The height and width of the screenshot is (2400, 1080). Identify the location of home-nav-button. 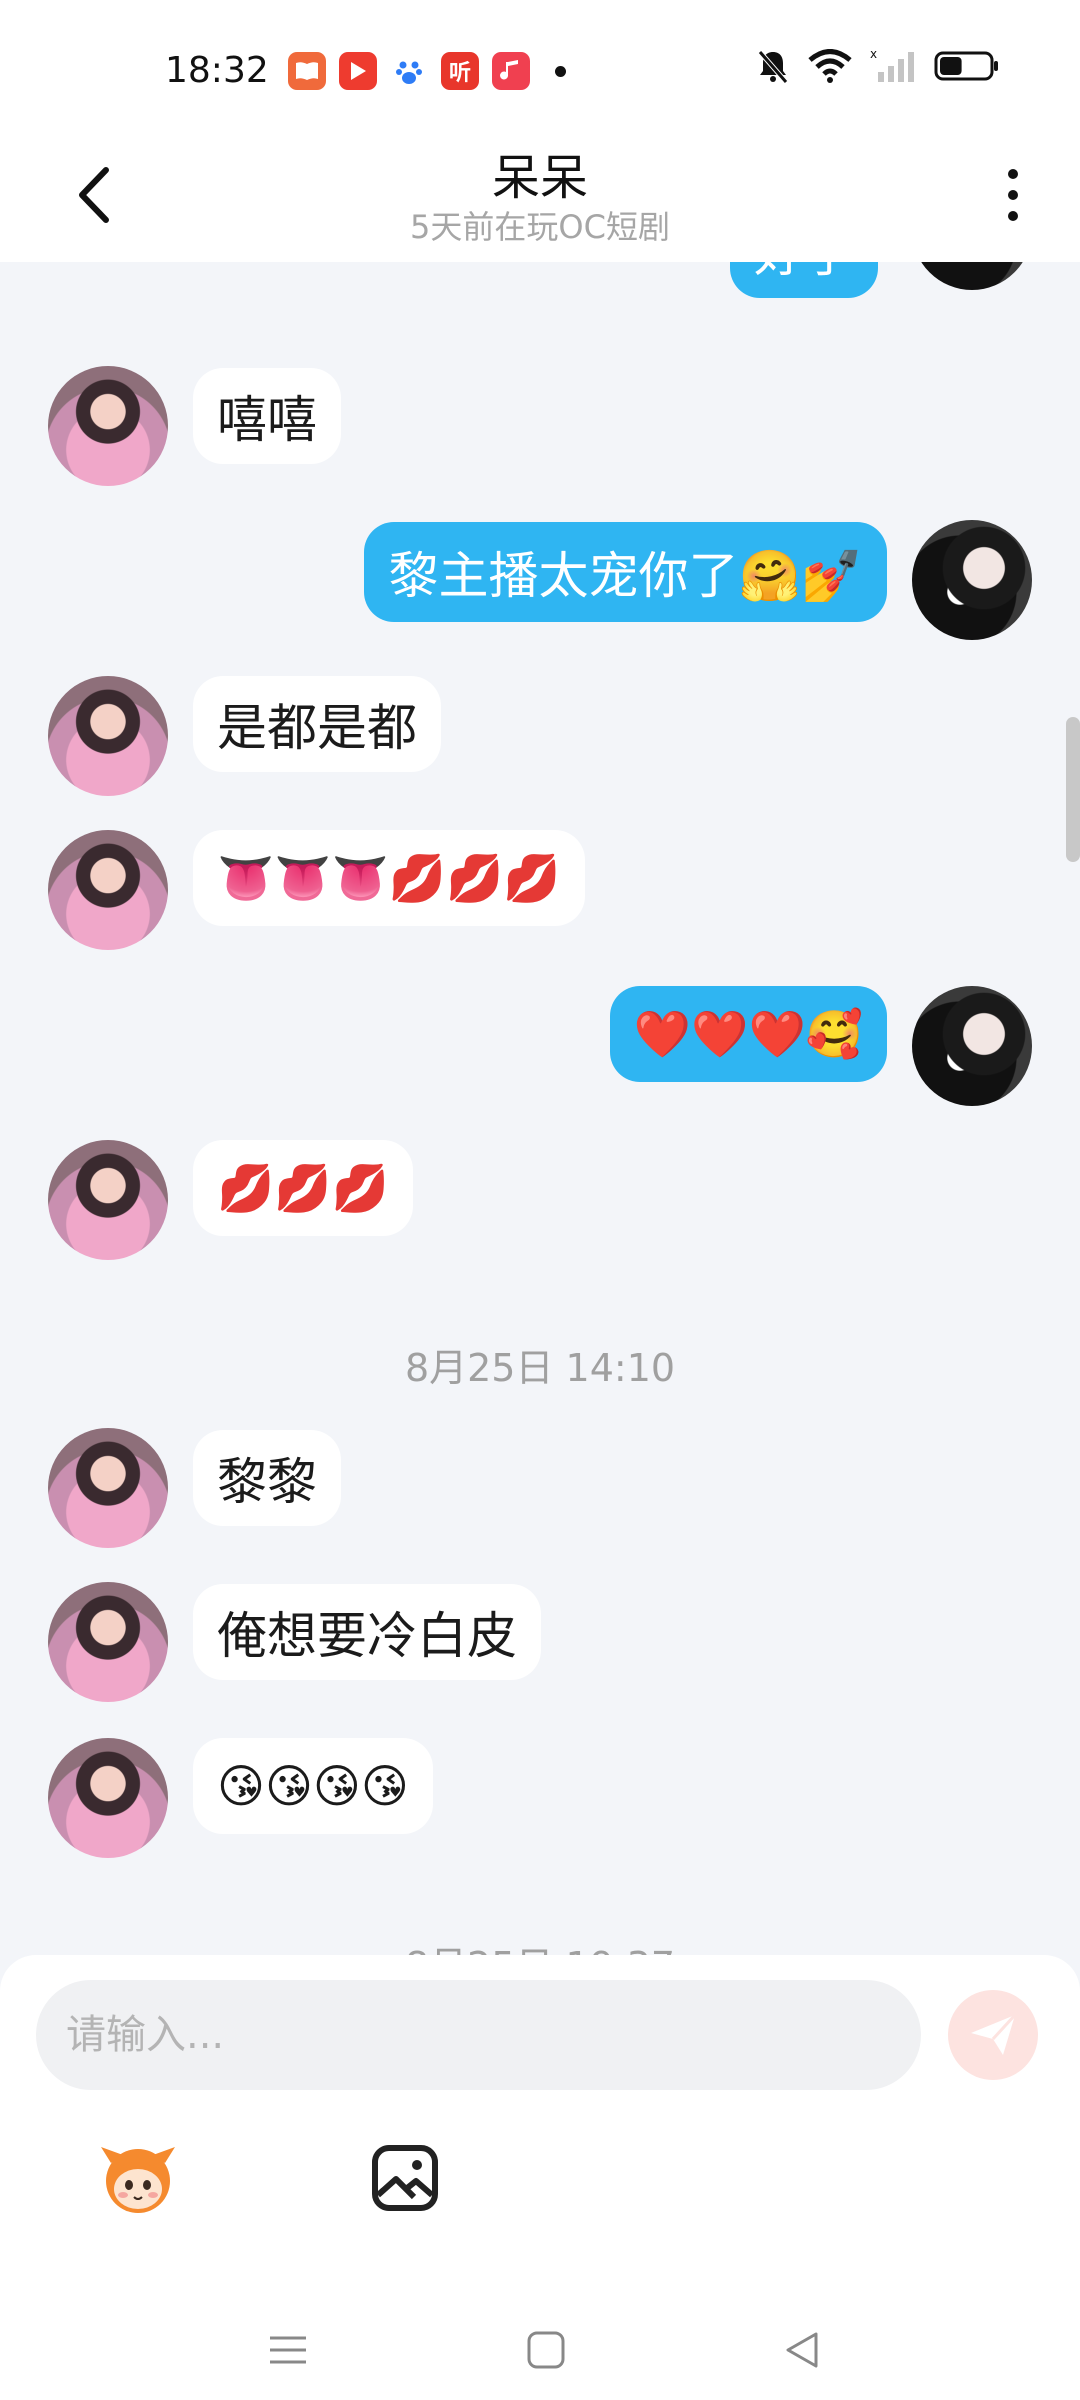
(546, 2350).